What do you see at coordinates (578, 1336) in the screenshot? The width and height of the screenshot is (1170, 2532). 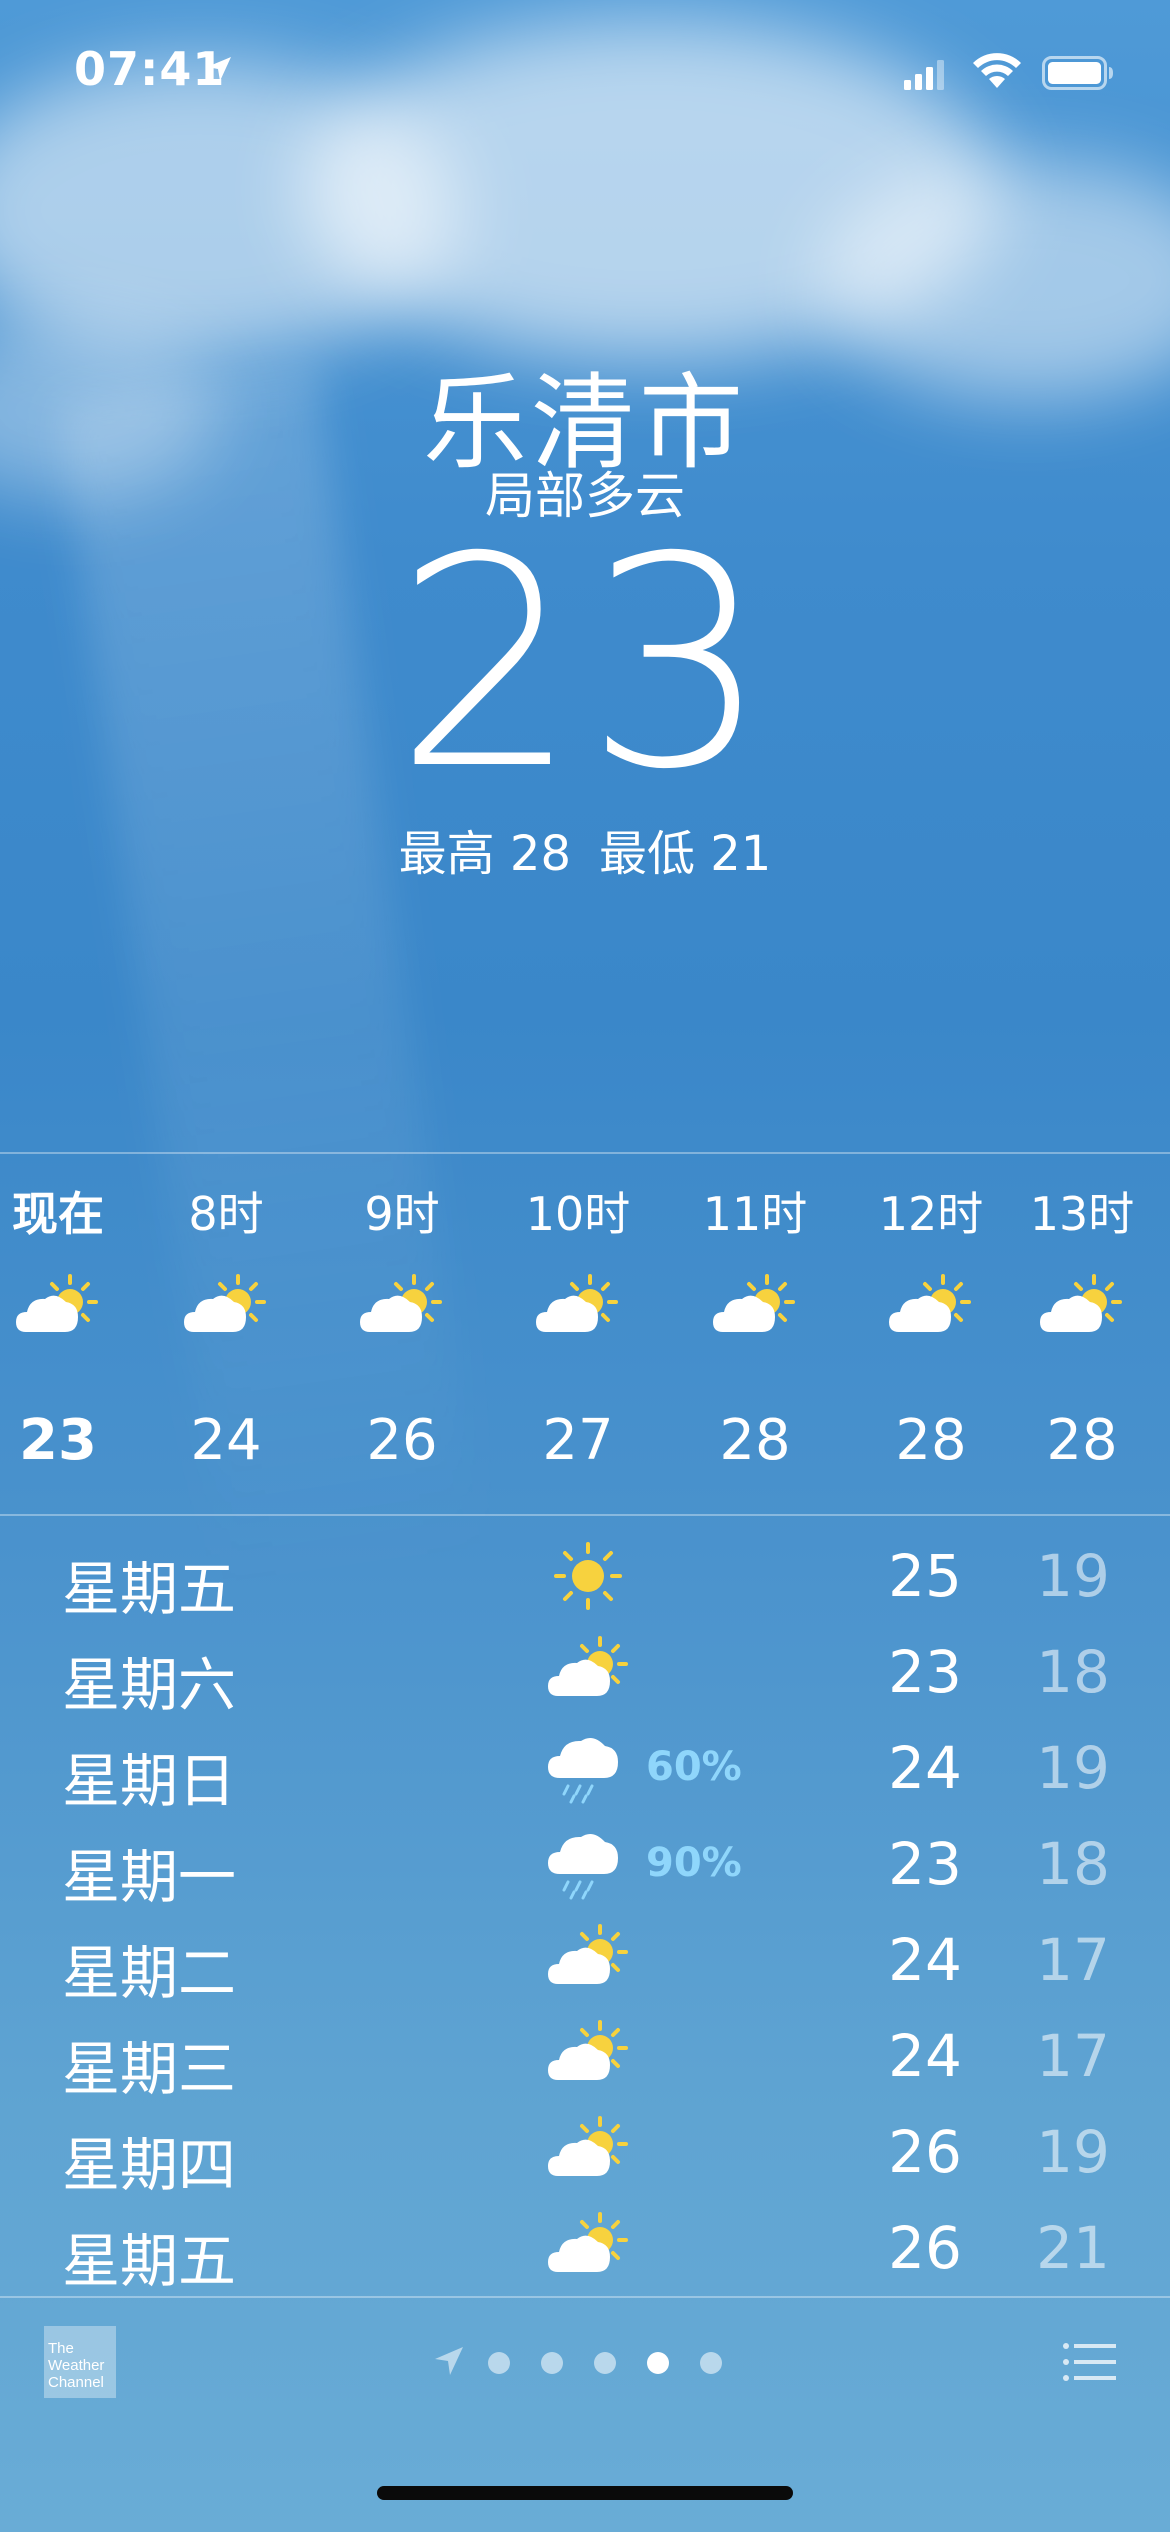 I see `hourly-item: 10时 27` at bounding box center [578, 1336].